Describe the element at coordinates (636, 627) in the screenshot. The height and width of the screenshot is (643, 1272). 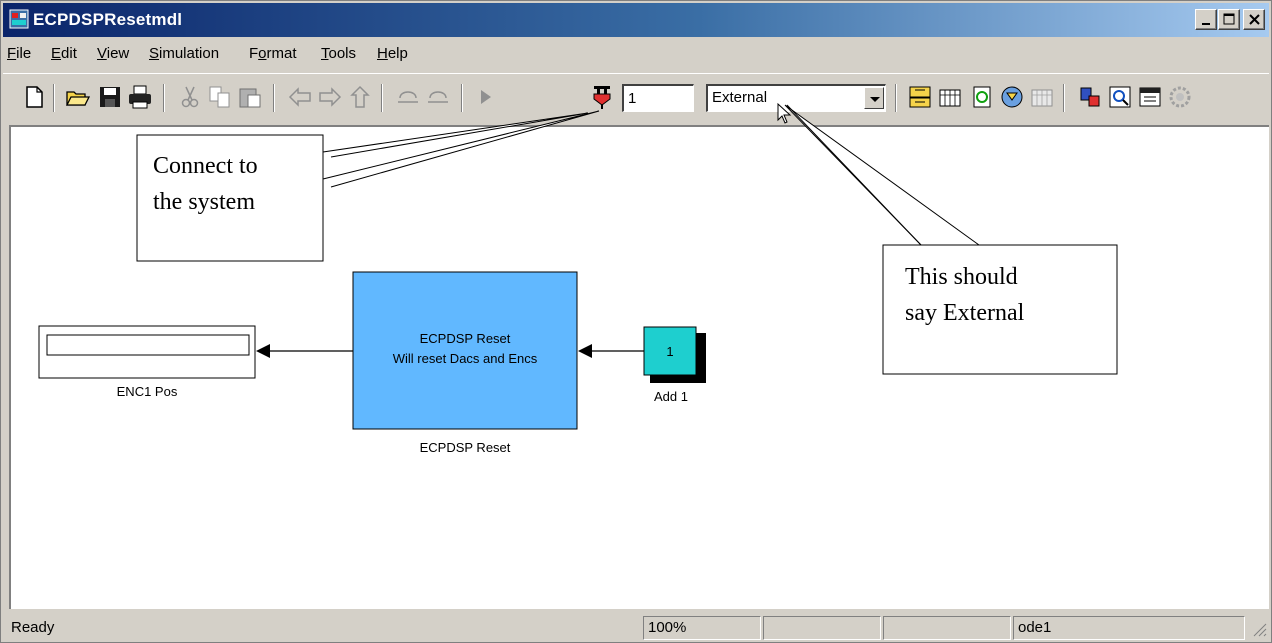
I see `status-bar: Ready 100% ode1` at that location.